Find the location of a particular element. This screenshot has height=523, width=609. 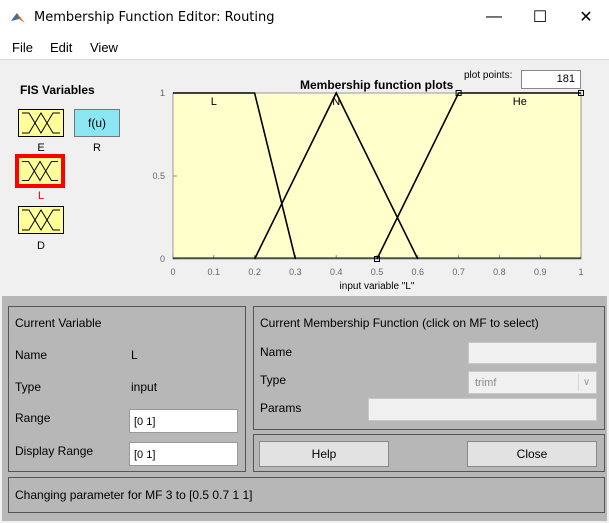

range-input: [0 1] is located at coordinates (183, 421).